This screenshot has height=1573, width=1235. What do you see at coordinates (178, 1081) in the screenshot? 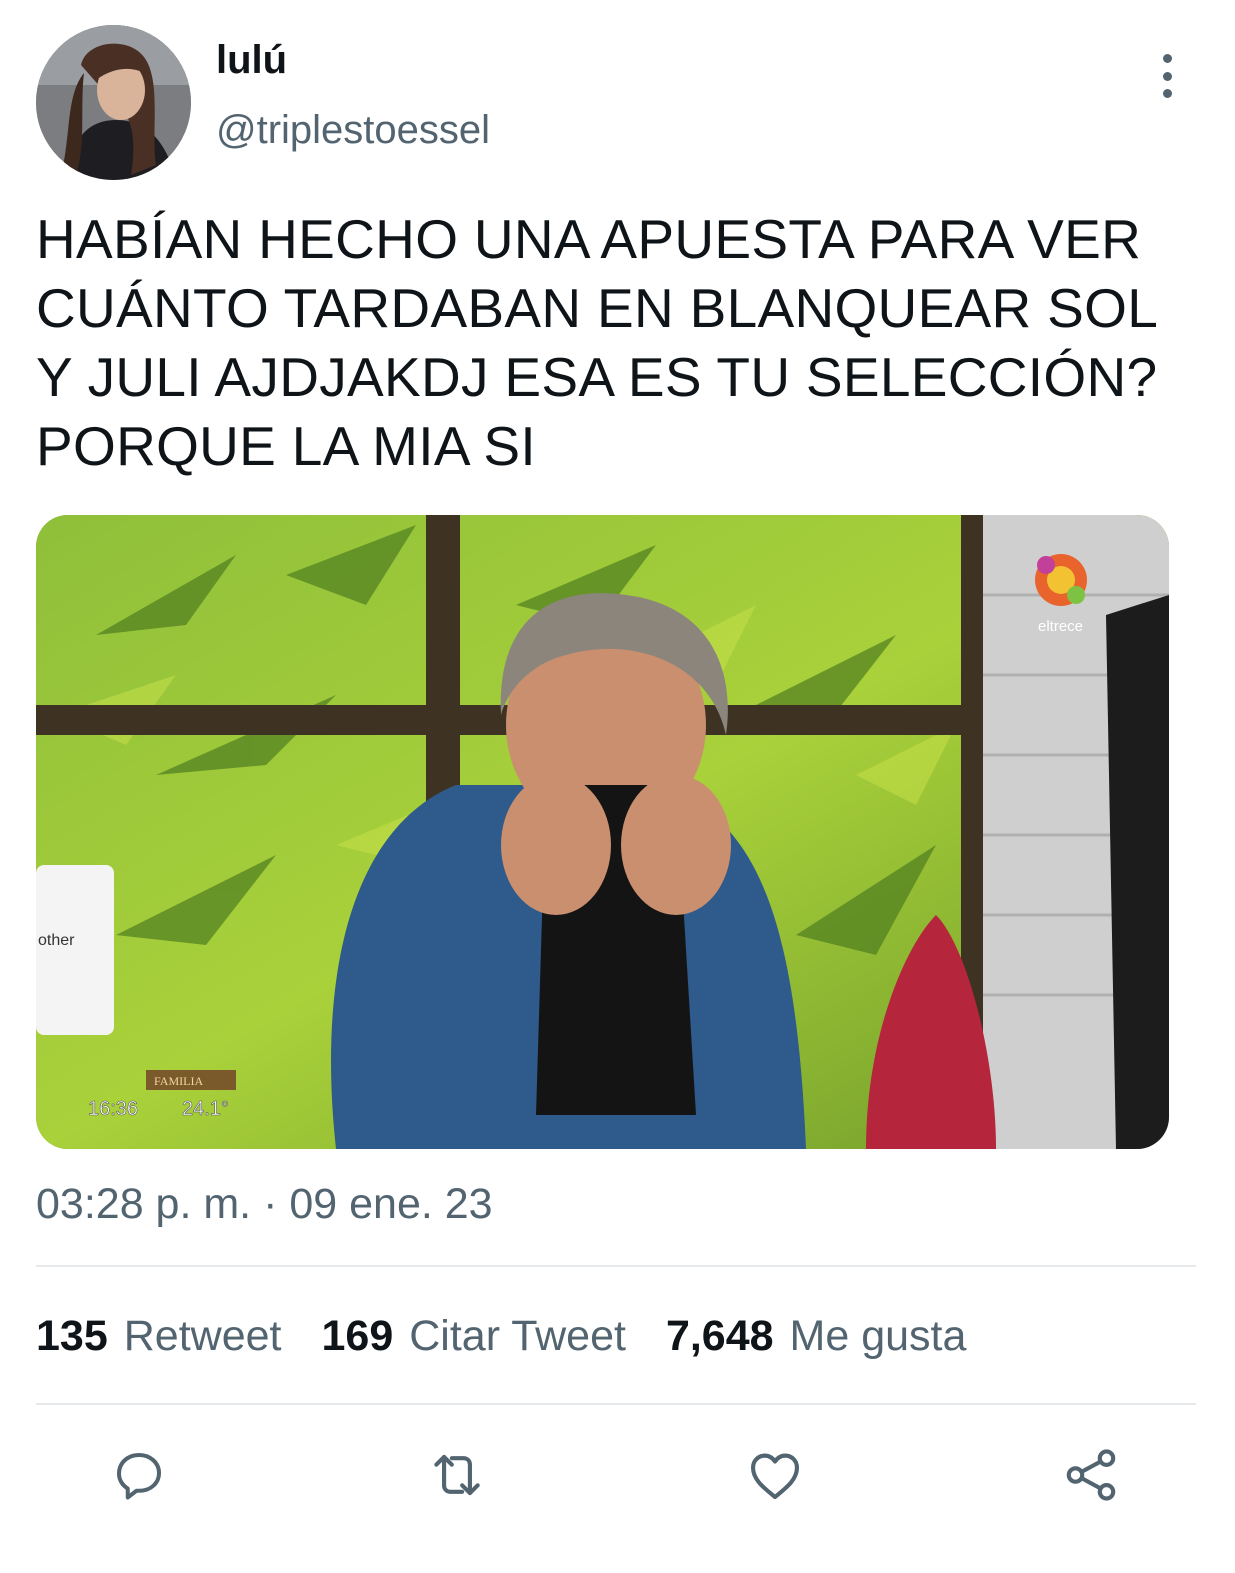
I see `show-sign: FAMILIA` at bounding box center [178, 1081].